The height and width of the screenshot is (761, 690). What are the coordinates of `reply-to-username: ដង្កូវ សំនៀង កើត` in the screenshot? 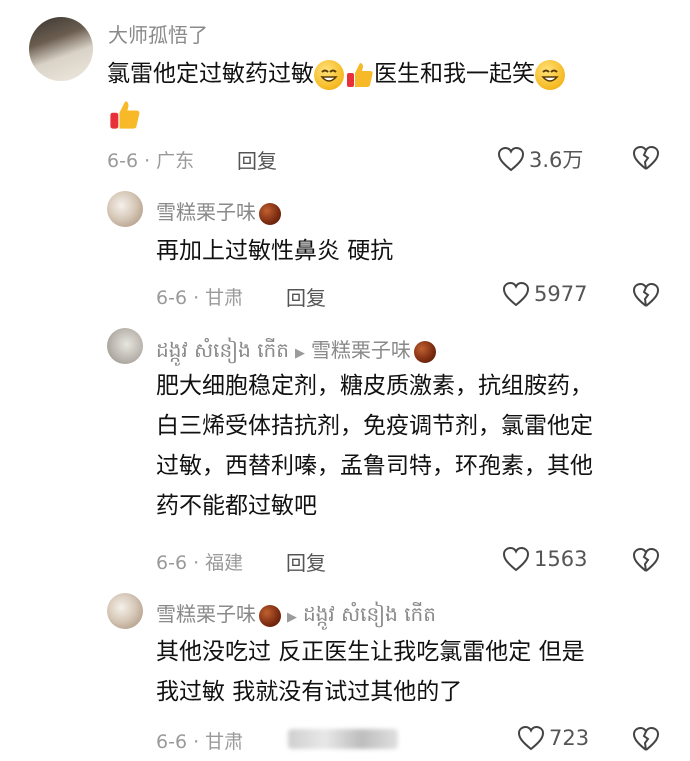 It's located at (369, 614).